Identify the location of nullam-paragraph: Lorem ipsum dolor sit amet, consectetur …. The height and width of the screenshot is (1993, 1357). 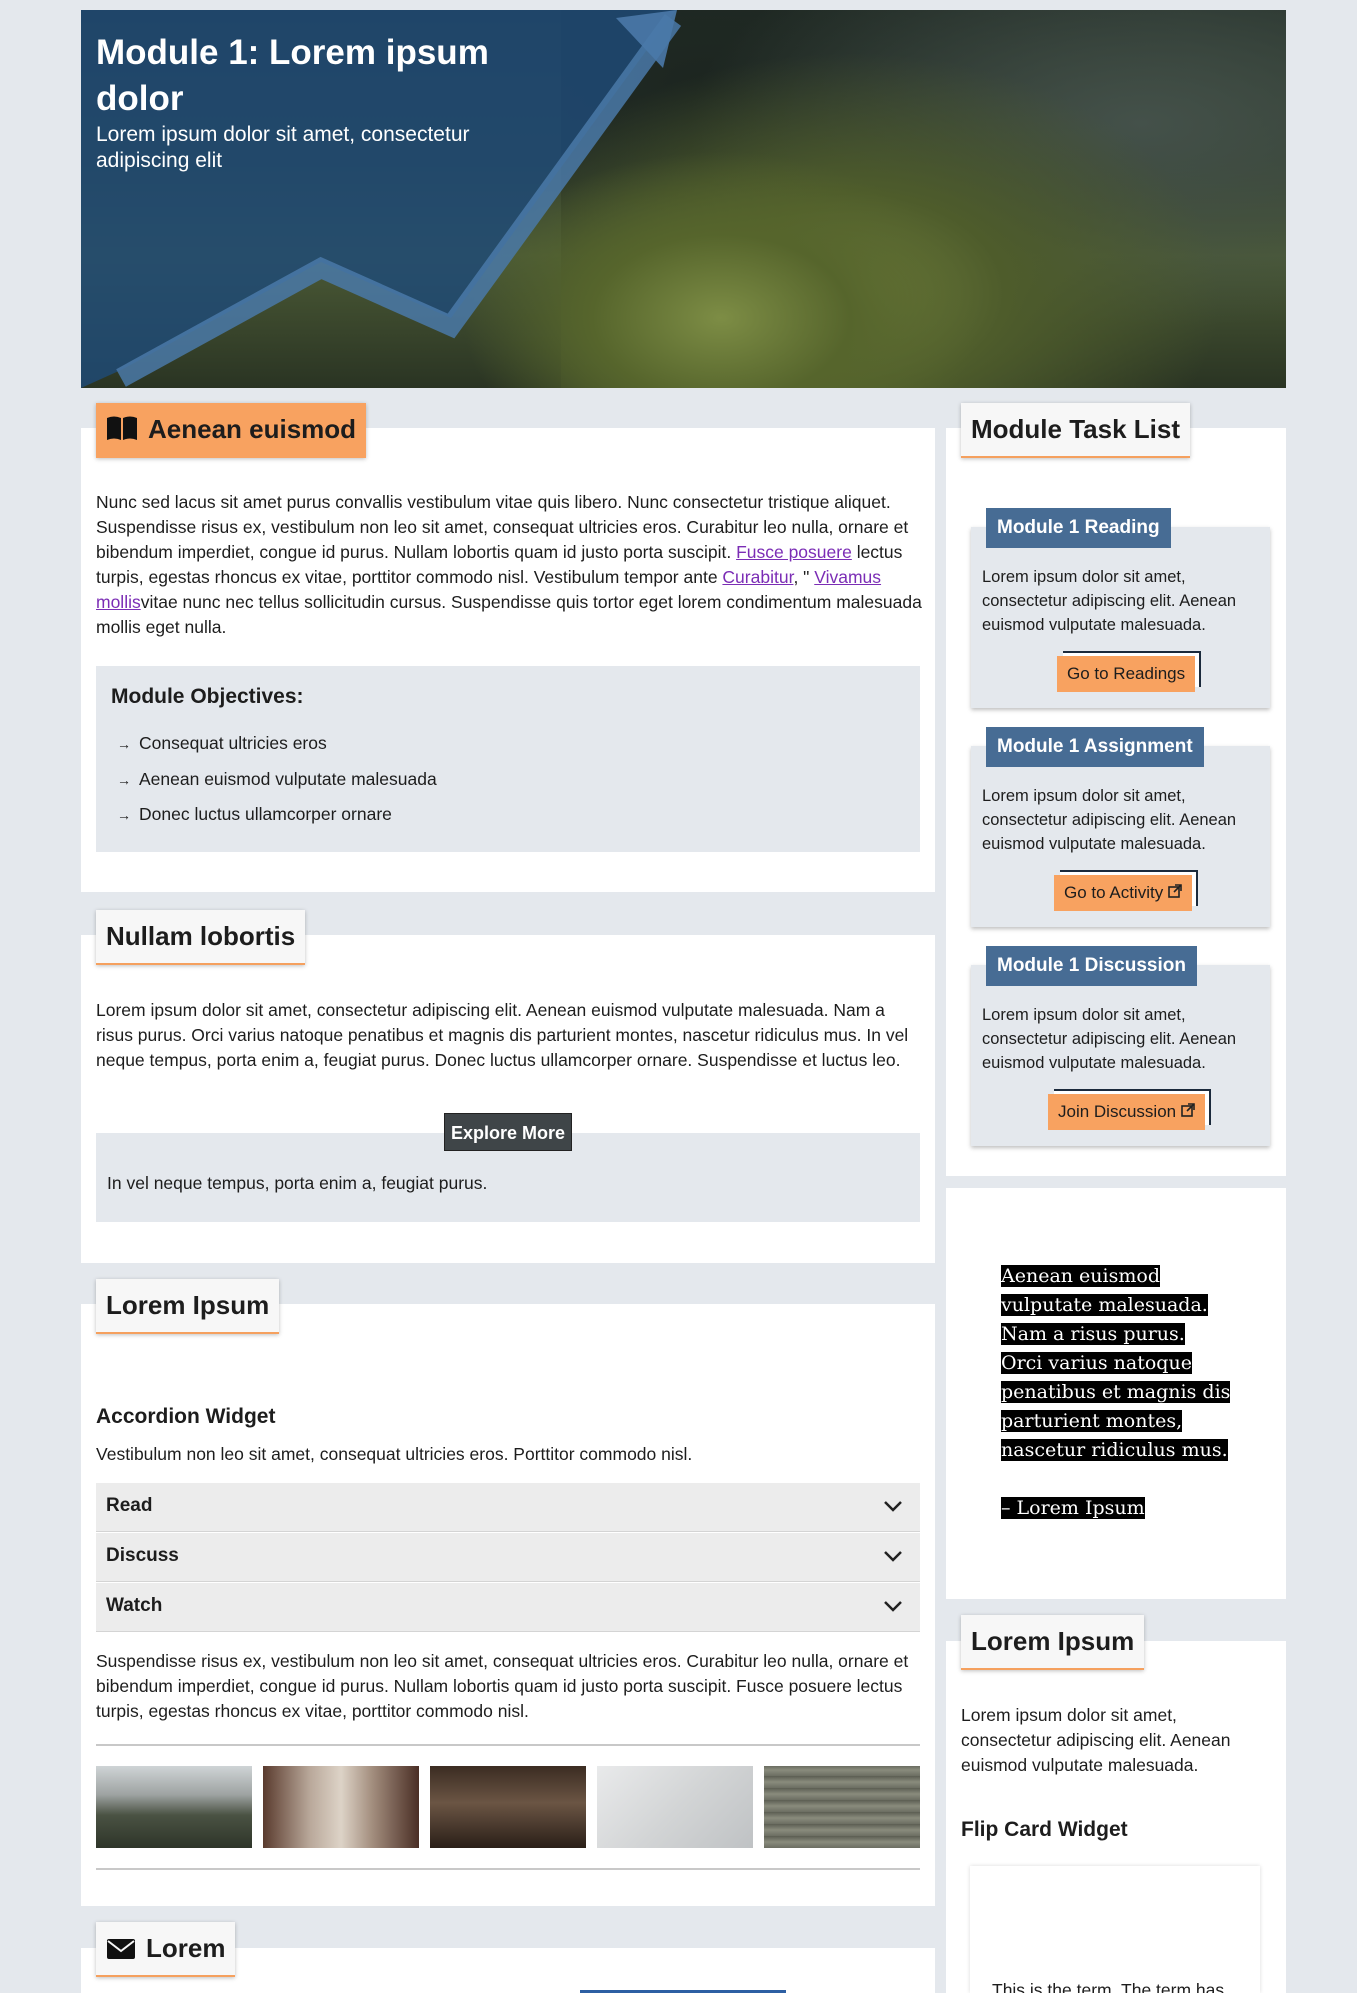
(502, 1035).